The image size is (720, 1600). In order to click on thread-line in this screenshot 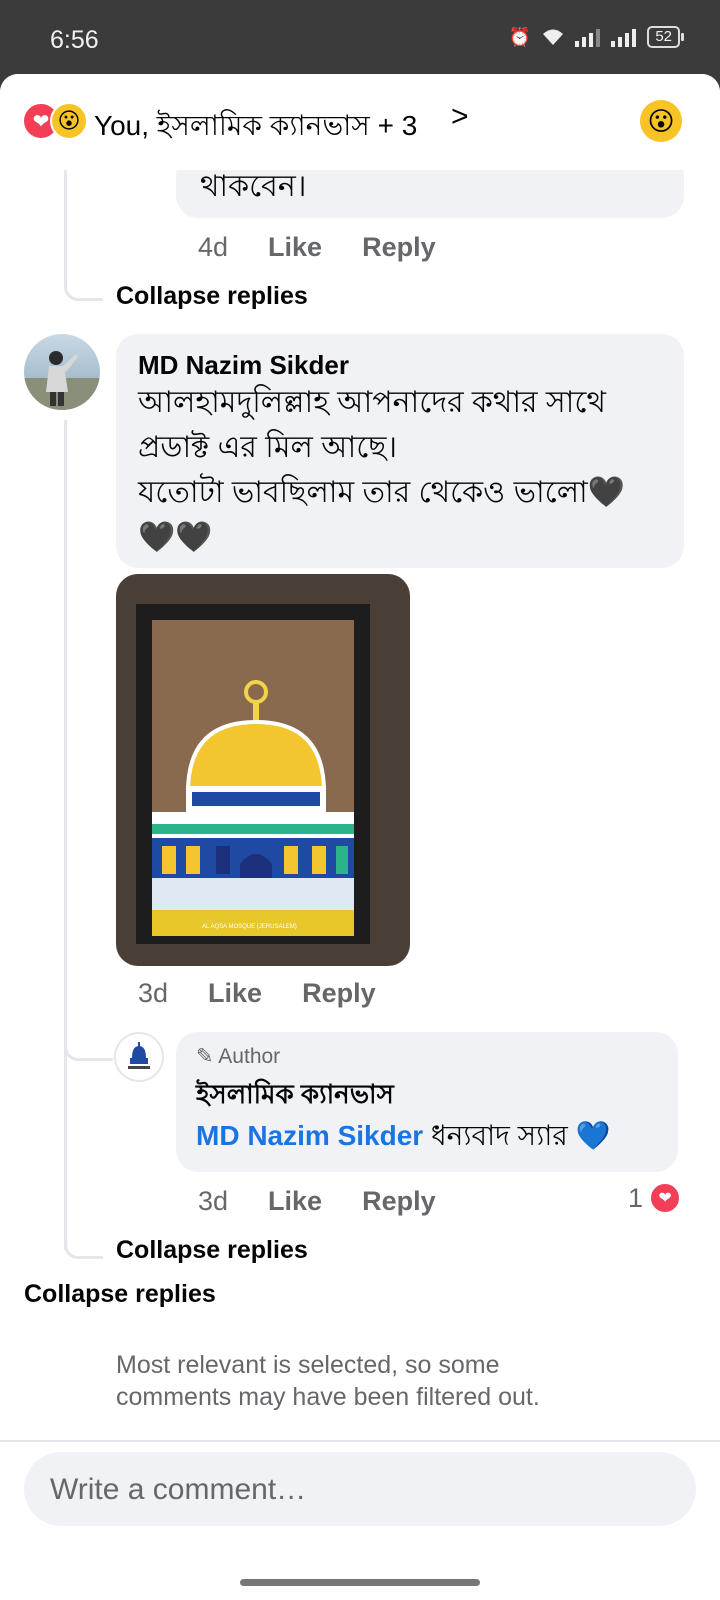, I will do `click(65, 835)`.